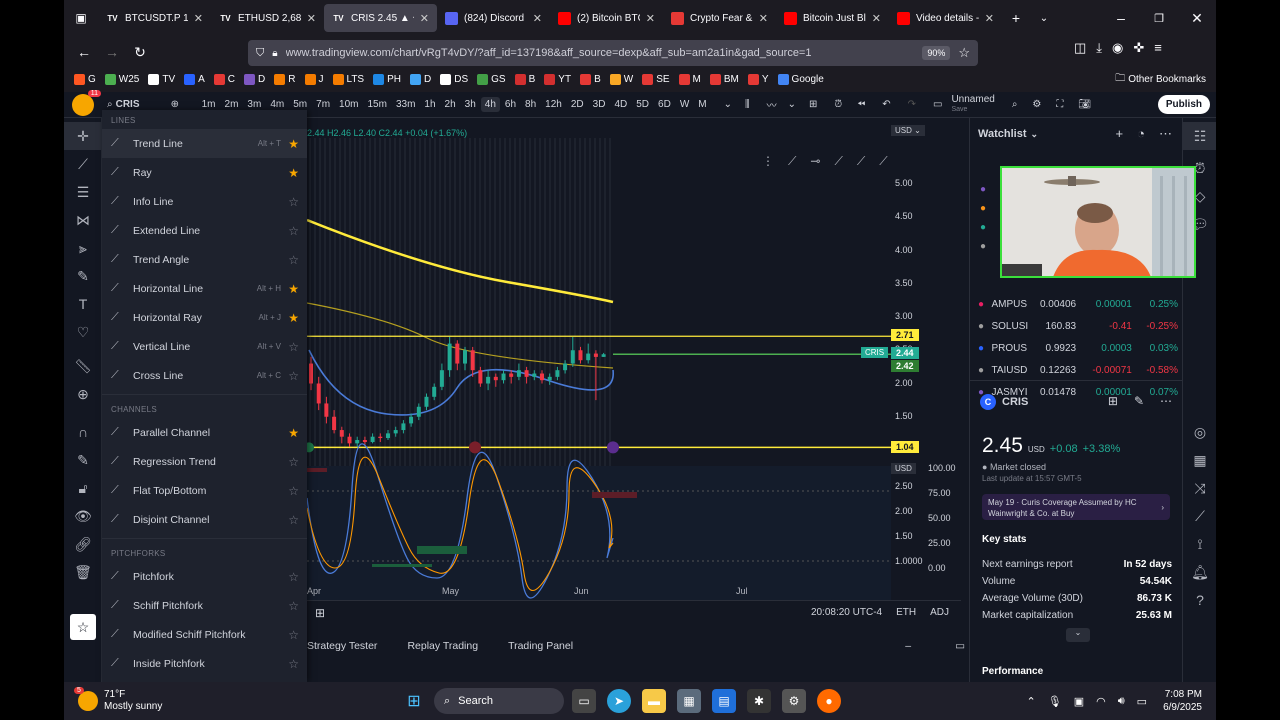  I want to click on more-icon: ⋯, so click(1166, 401).